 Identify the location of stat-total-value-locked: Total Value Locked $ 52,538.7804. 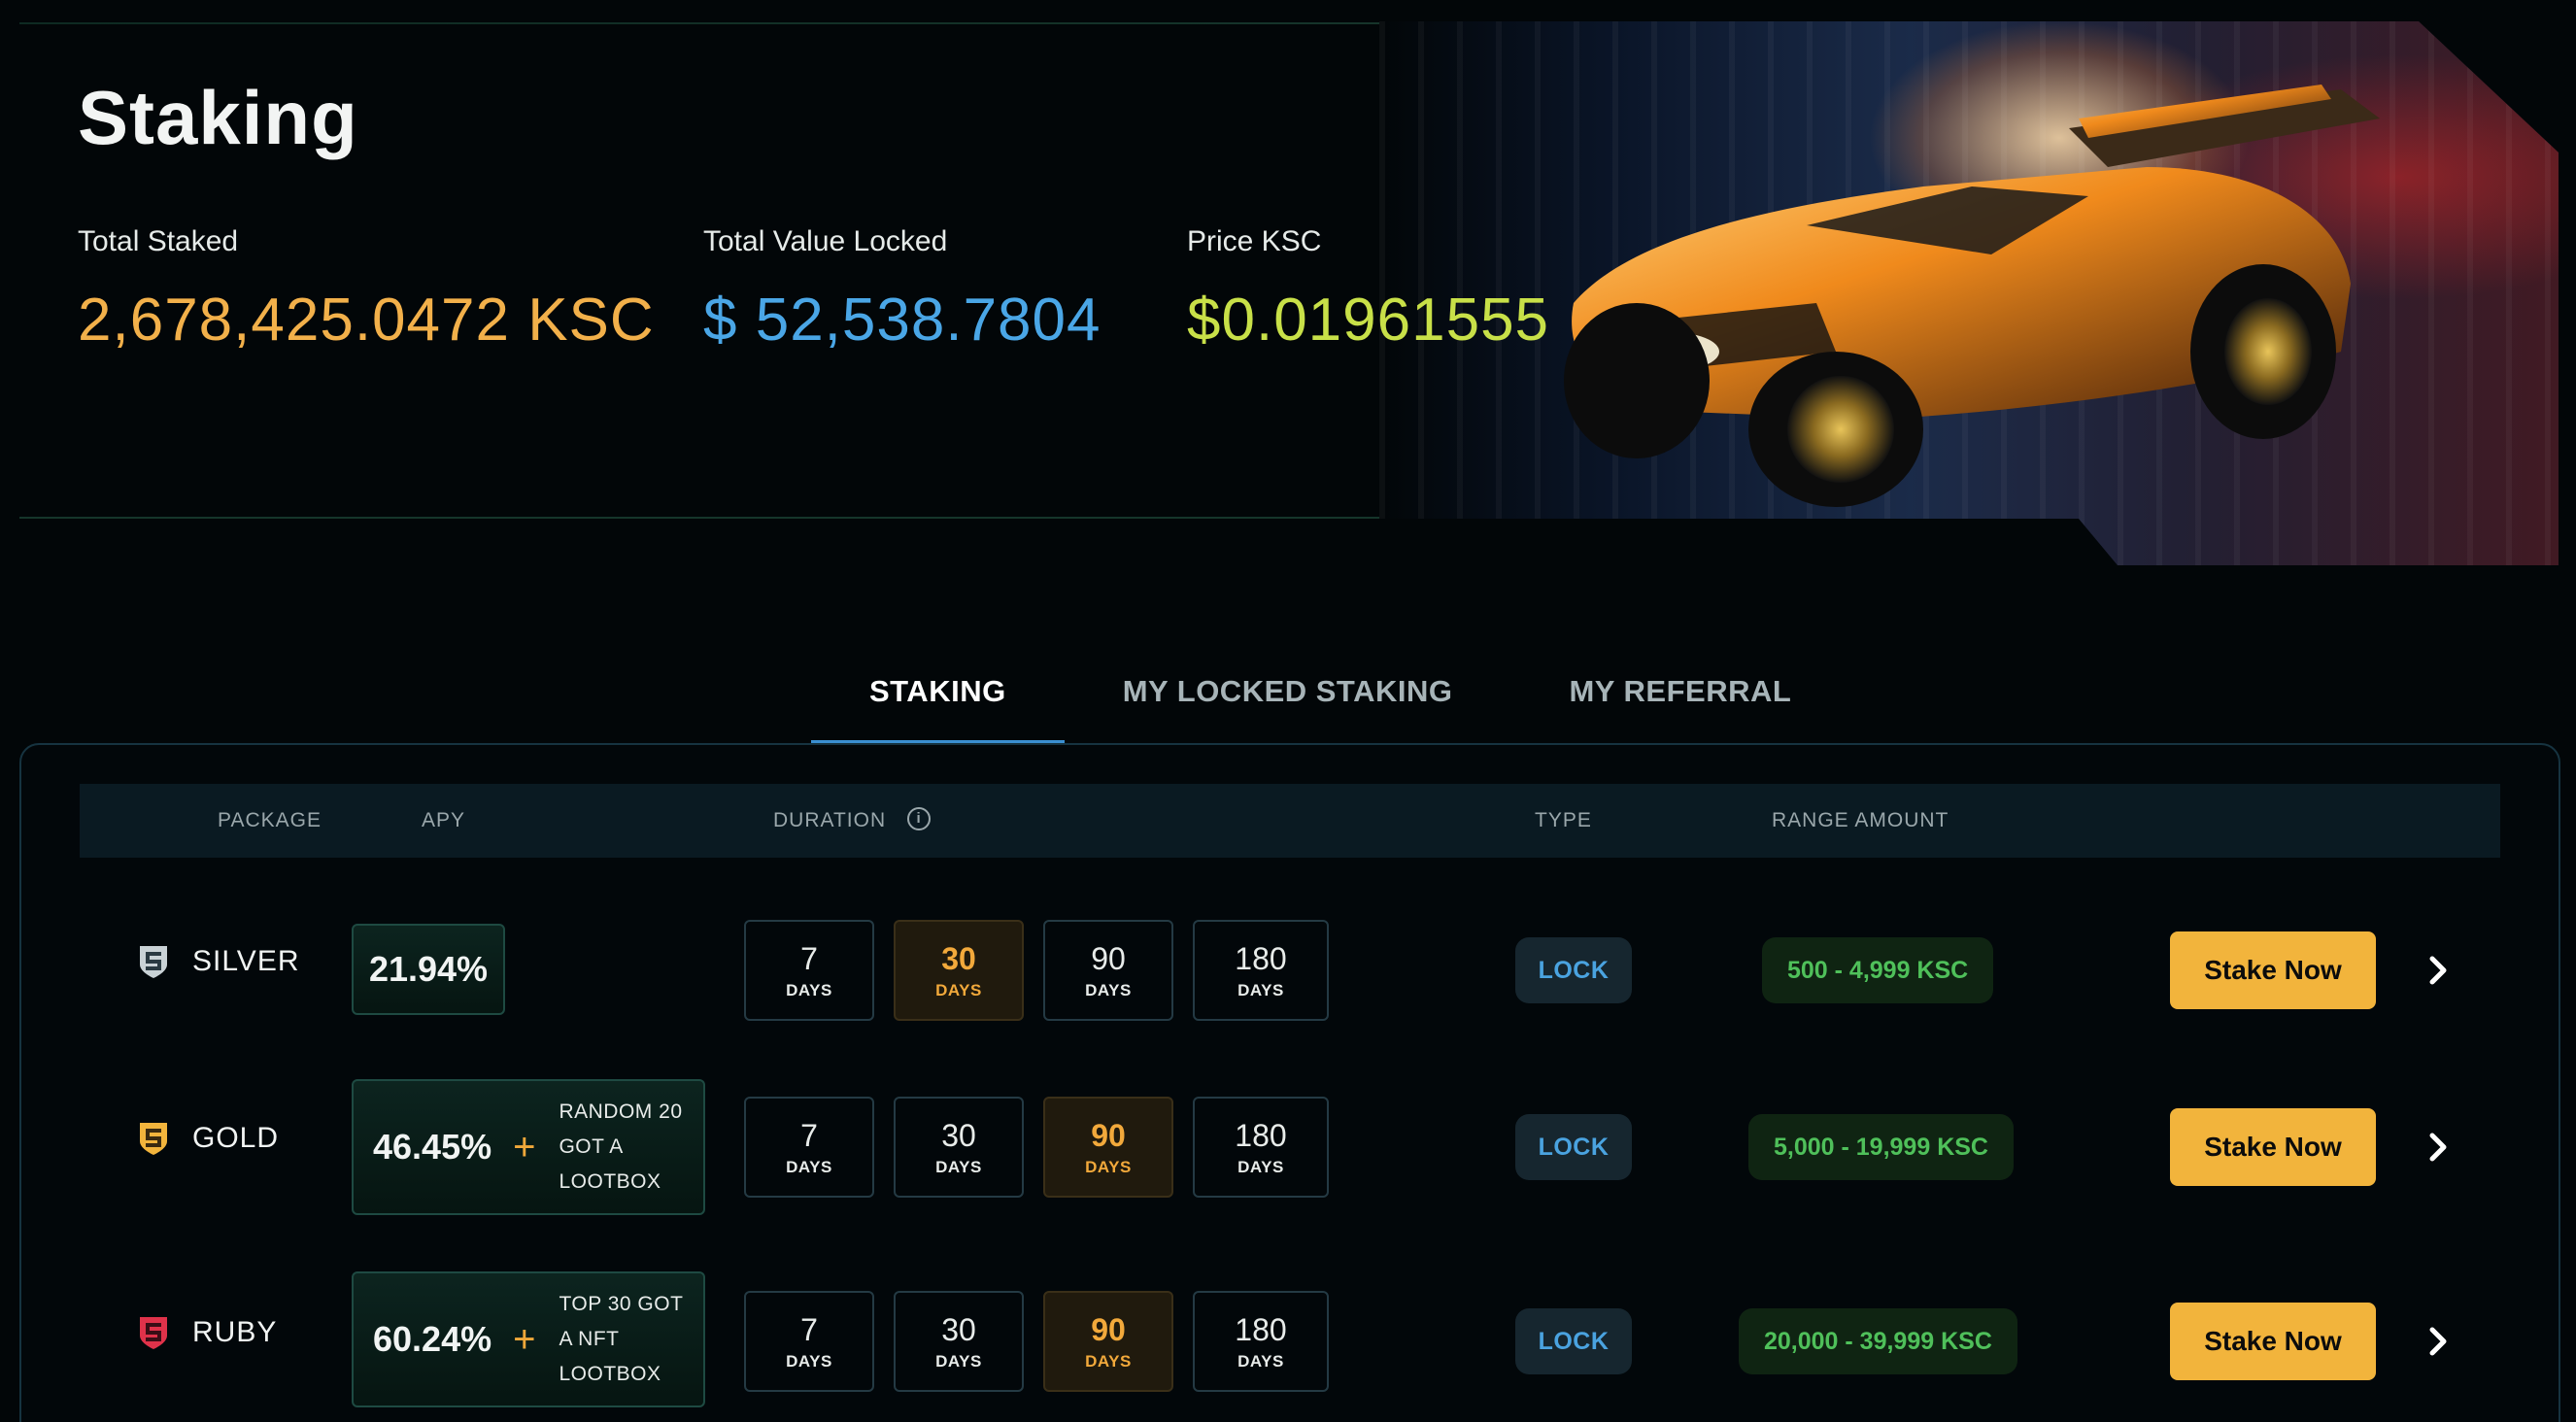
(902, 290).